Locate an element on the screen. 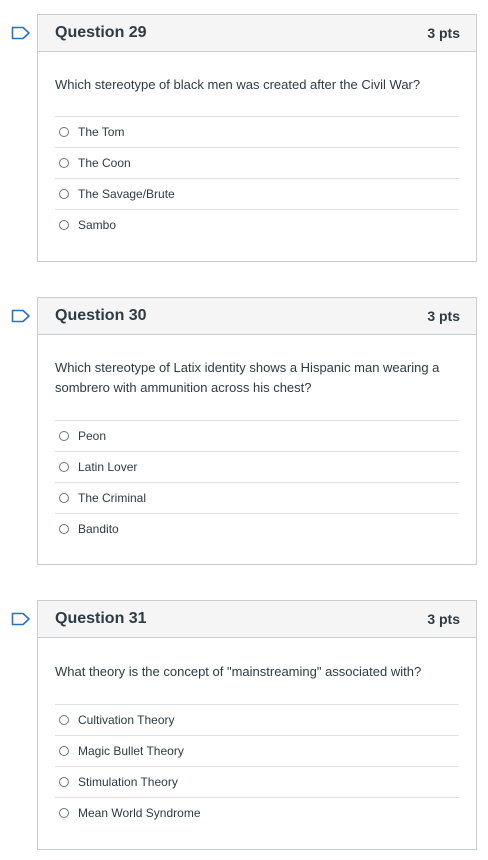  answer-label: Bandito is located at coordinates (98, 529).